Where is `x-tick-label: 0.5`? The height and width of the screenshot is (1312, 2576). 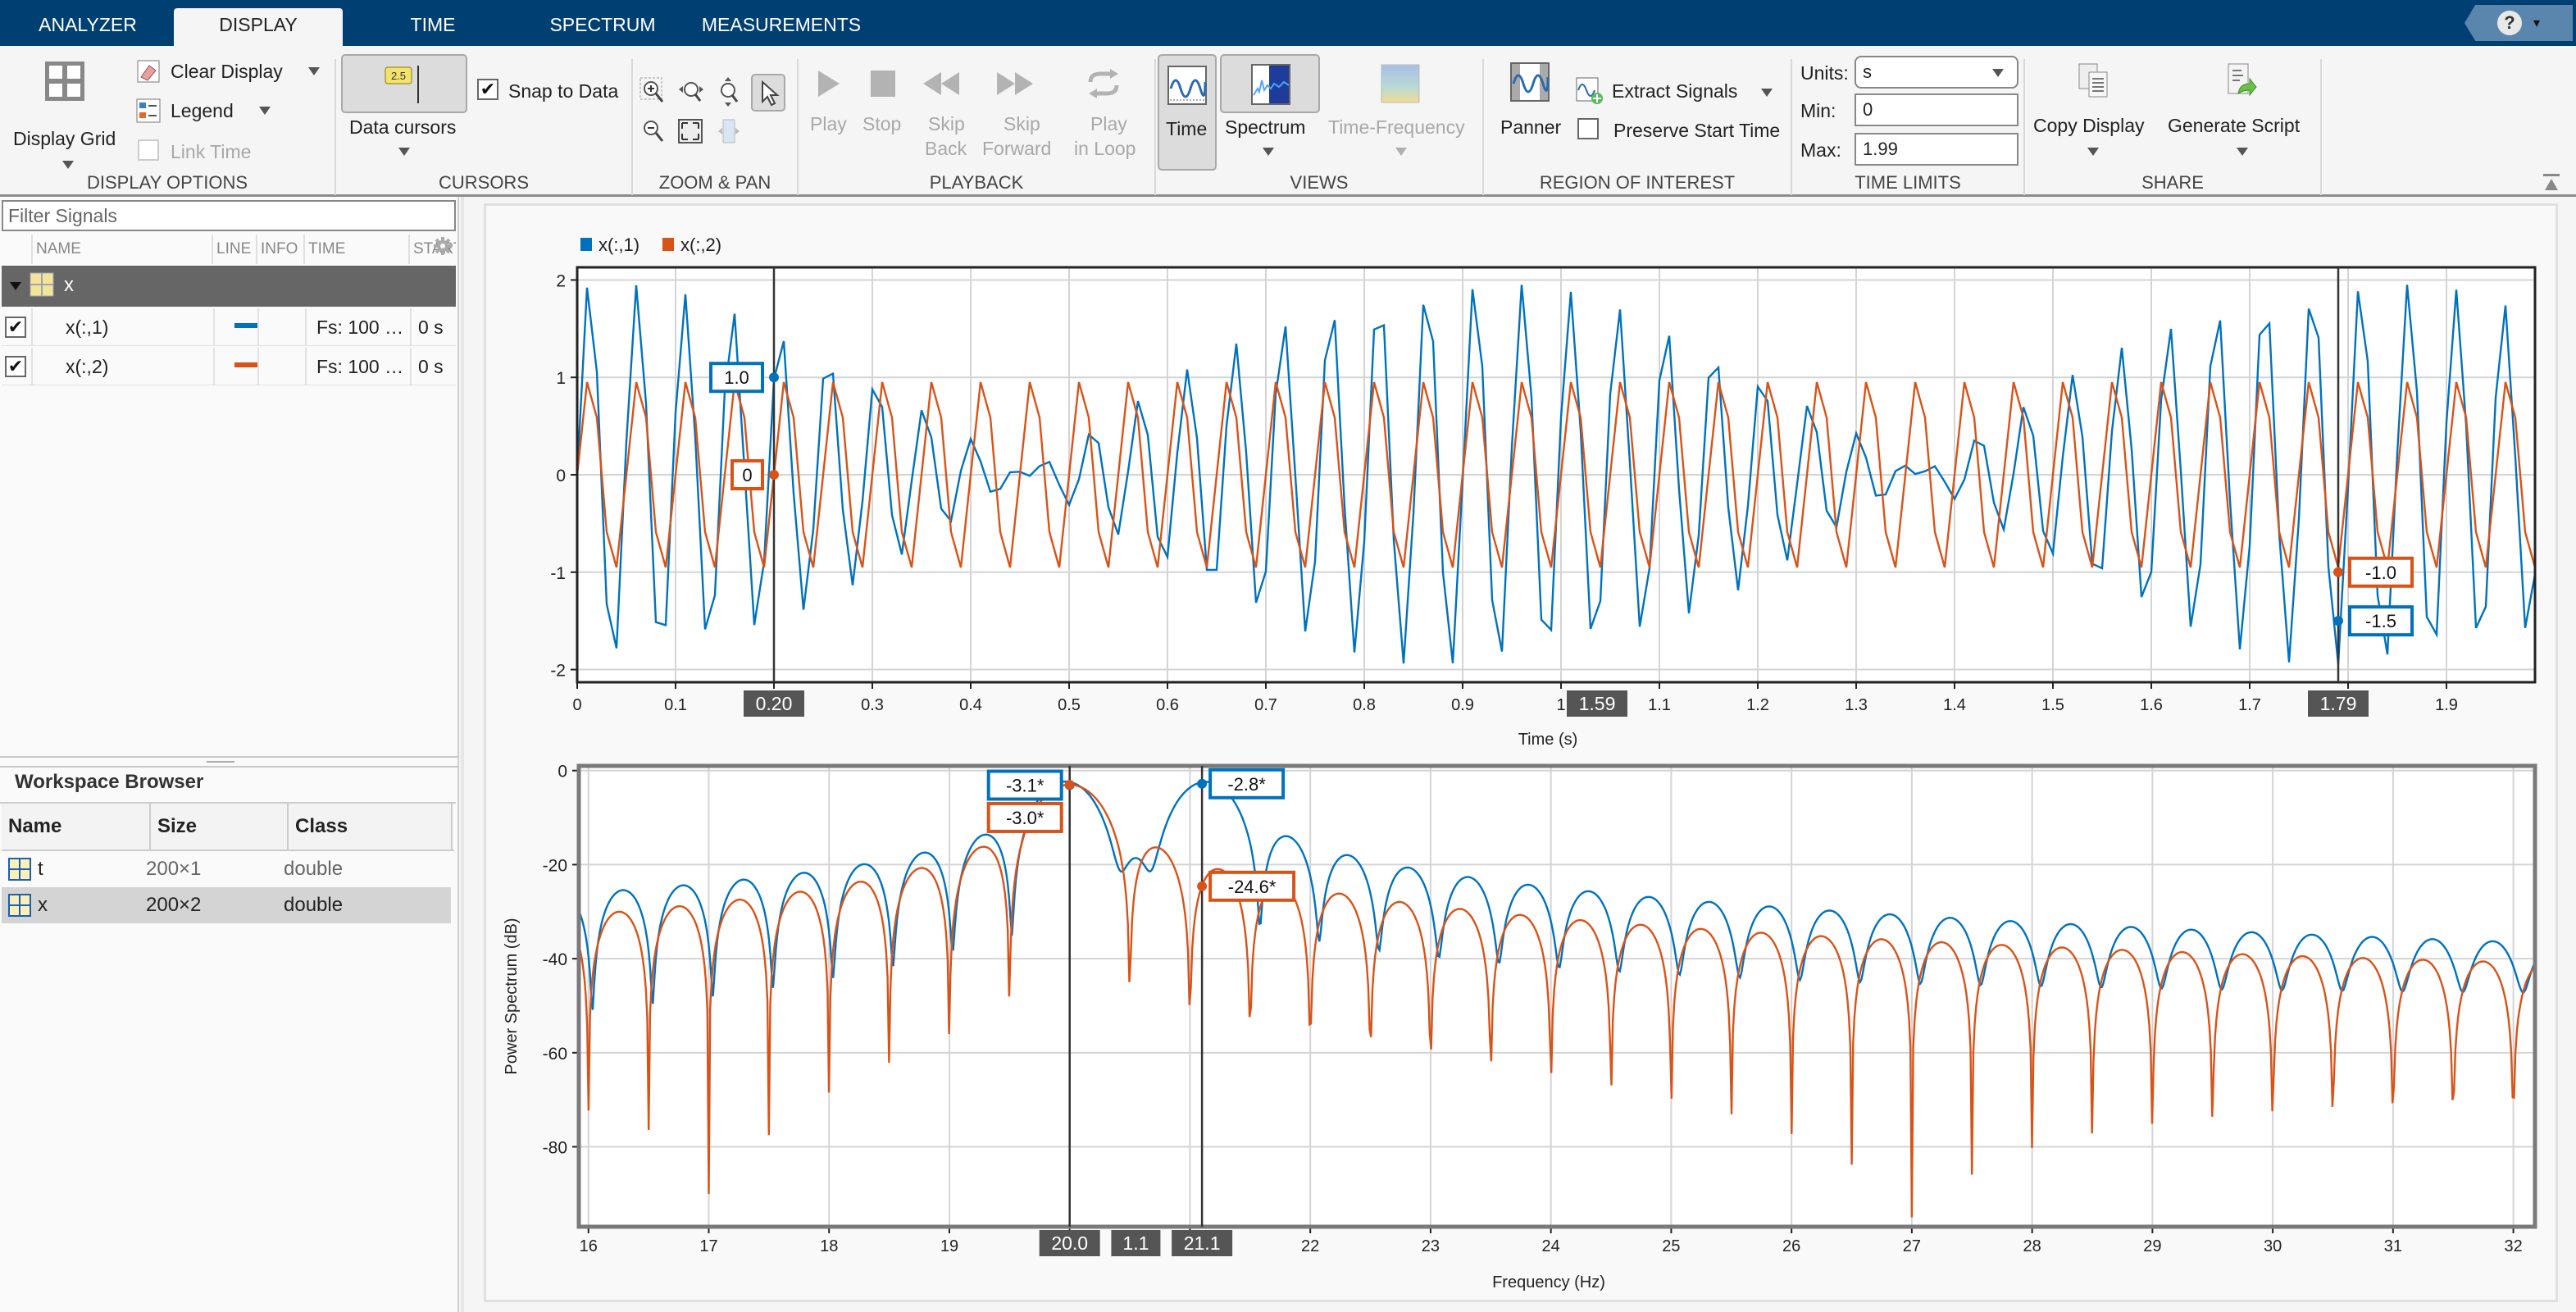
x-tick-label: 0.5 is located at coordinates (1070, 705).